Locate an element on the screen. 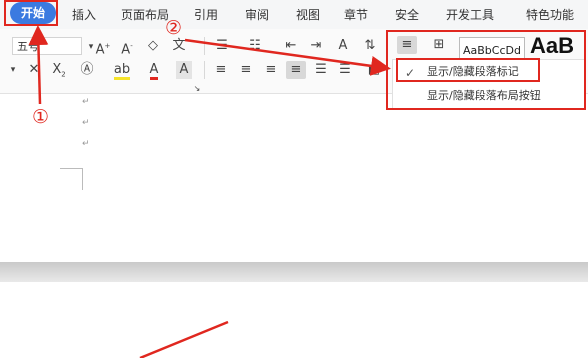 The width and height of the screenshot is (588, 358). annotation-step2-label: ② is located at coordinates (174, 28).